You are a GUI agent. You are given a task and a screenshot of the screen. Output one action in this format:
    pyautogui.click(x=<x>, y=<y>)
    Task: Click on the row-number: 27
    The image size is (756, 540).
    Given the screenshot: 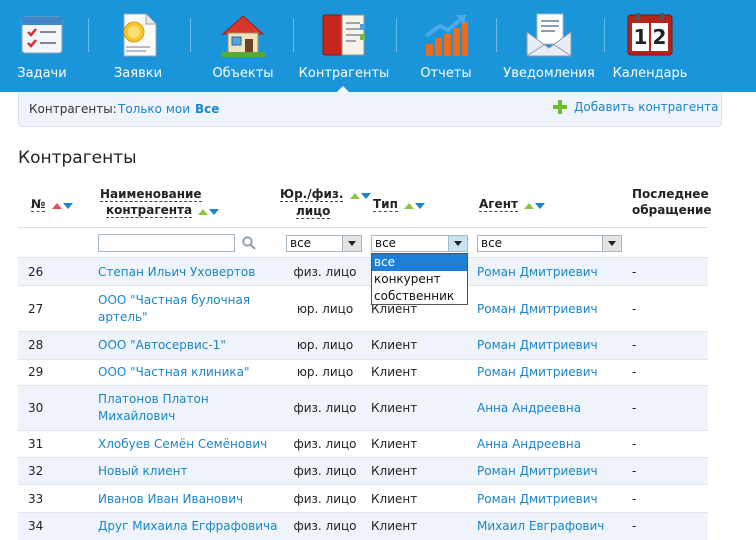 What is the action you would take?
    pyautogui.click(x=36, y=309)
    